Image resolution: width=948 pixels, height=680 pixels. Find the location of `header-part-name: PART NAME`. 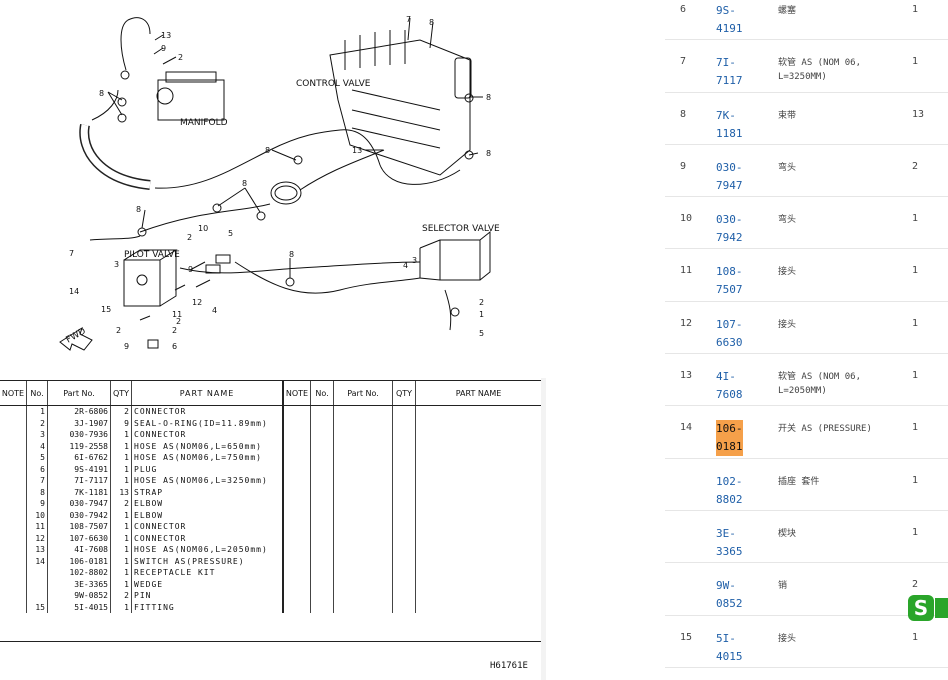

header-part-name: PART NAME is located at coordinates (207, 393).